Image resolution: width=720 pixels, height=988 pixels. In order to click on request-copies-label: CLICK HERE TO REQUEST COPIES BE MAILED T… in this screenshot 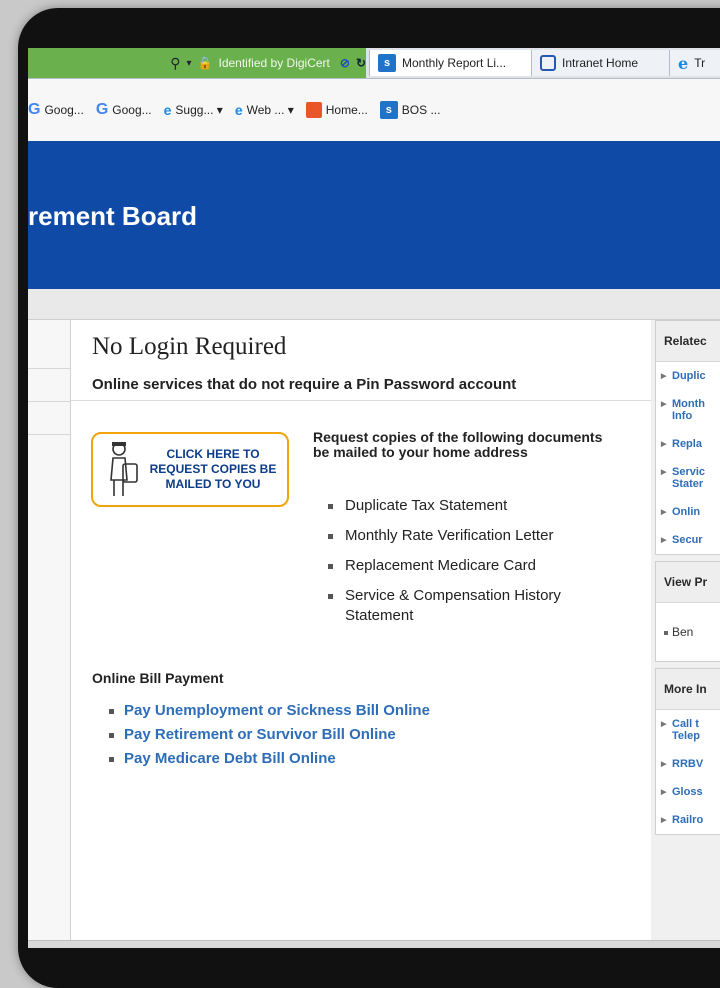, I will do `click(215, 469)`.